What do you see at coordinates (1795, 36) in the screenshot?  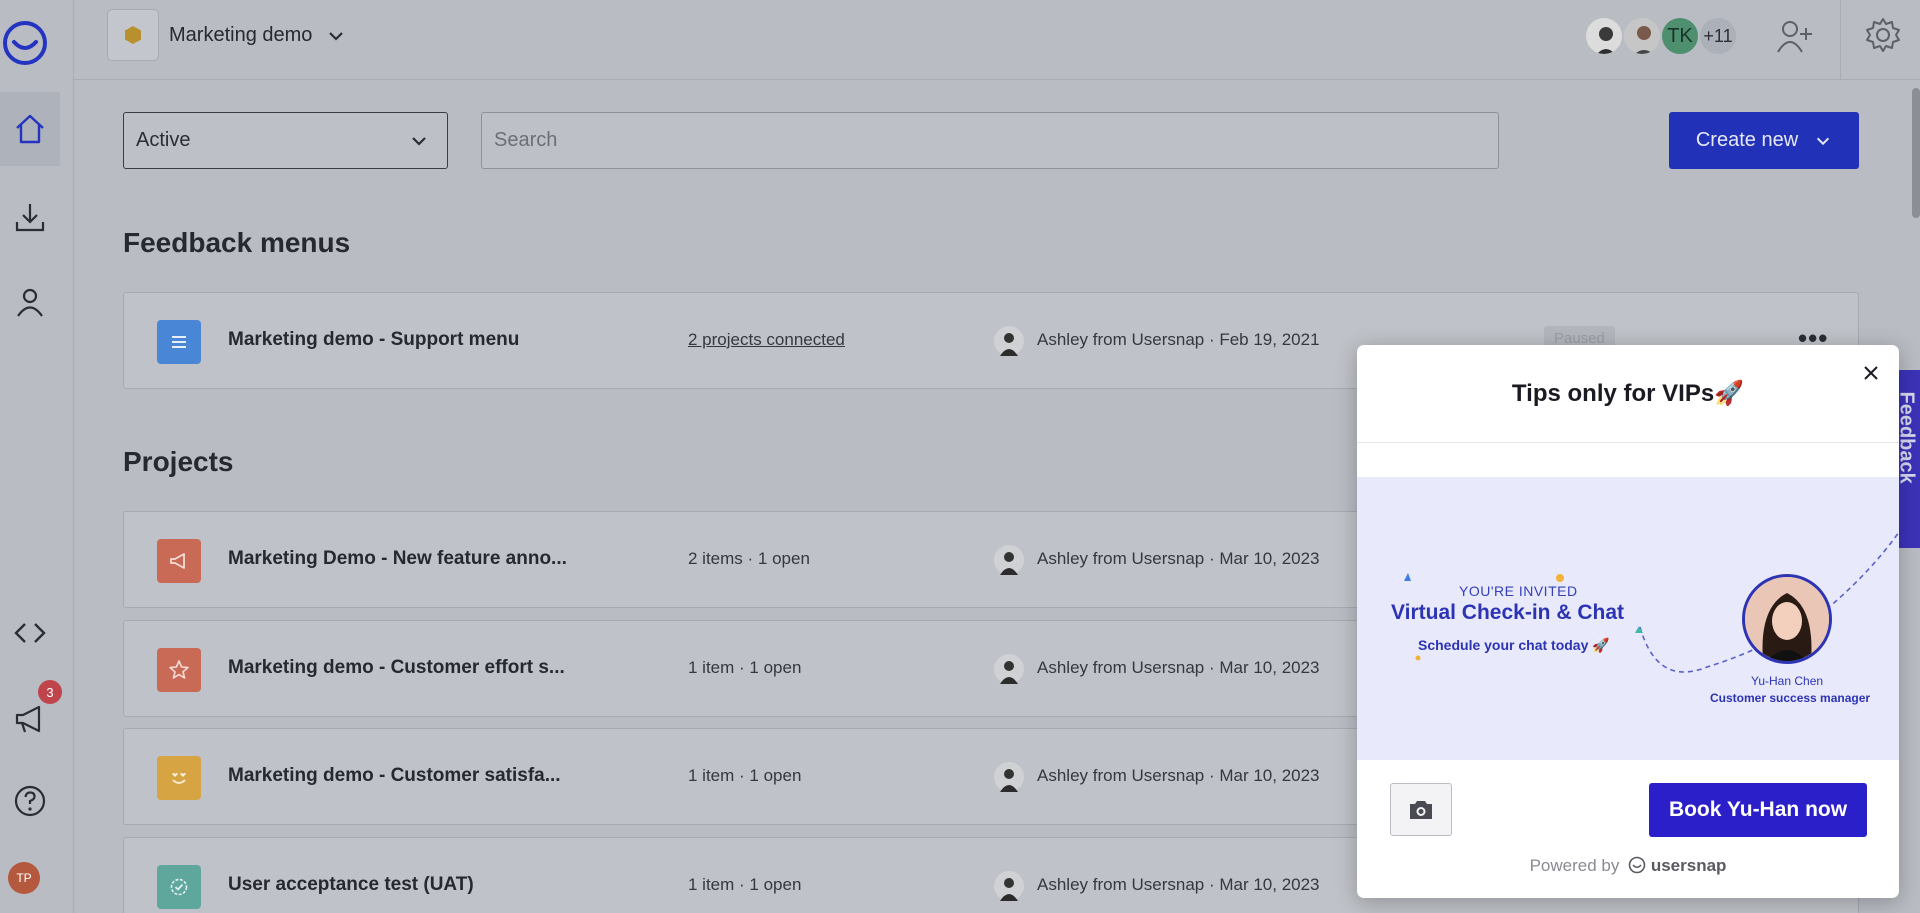 I see `add-user-icon` at bounding box center [1795, 36].